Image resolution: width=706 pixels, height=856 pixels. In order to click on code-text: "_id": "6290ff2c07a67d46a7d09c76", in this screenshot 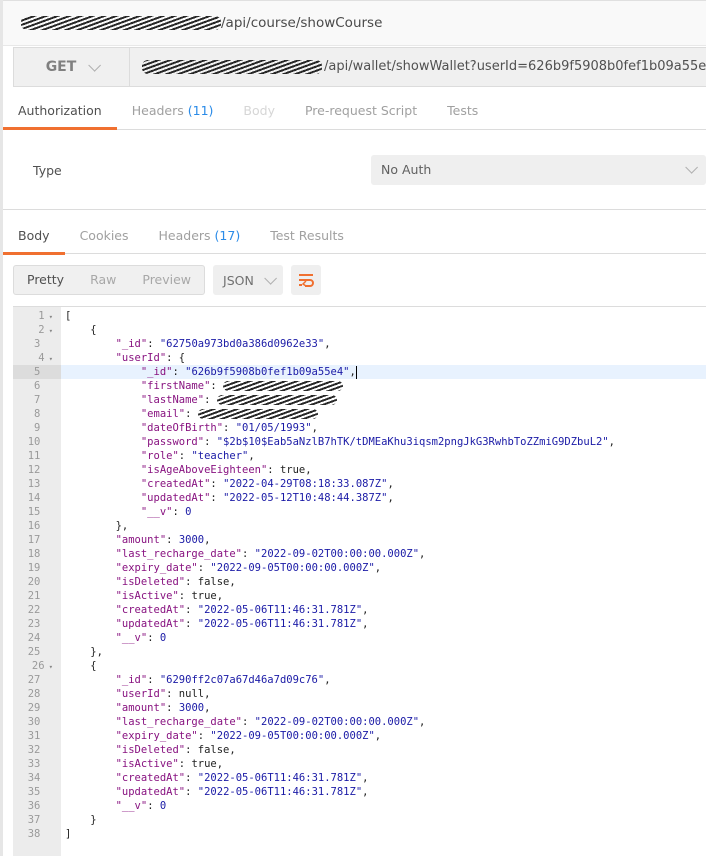, I will do `click(198, 680)`.